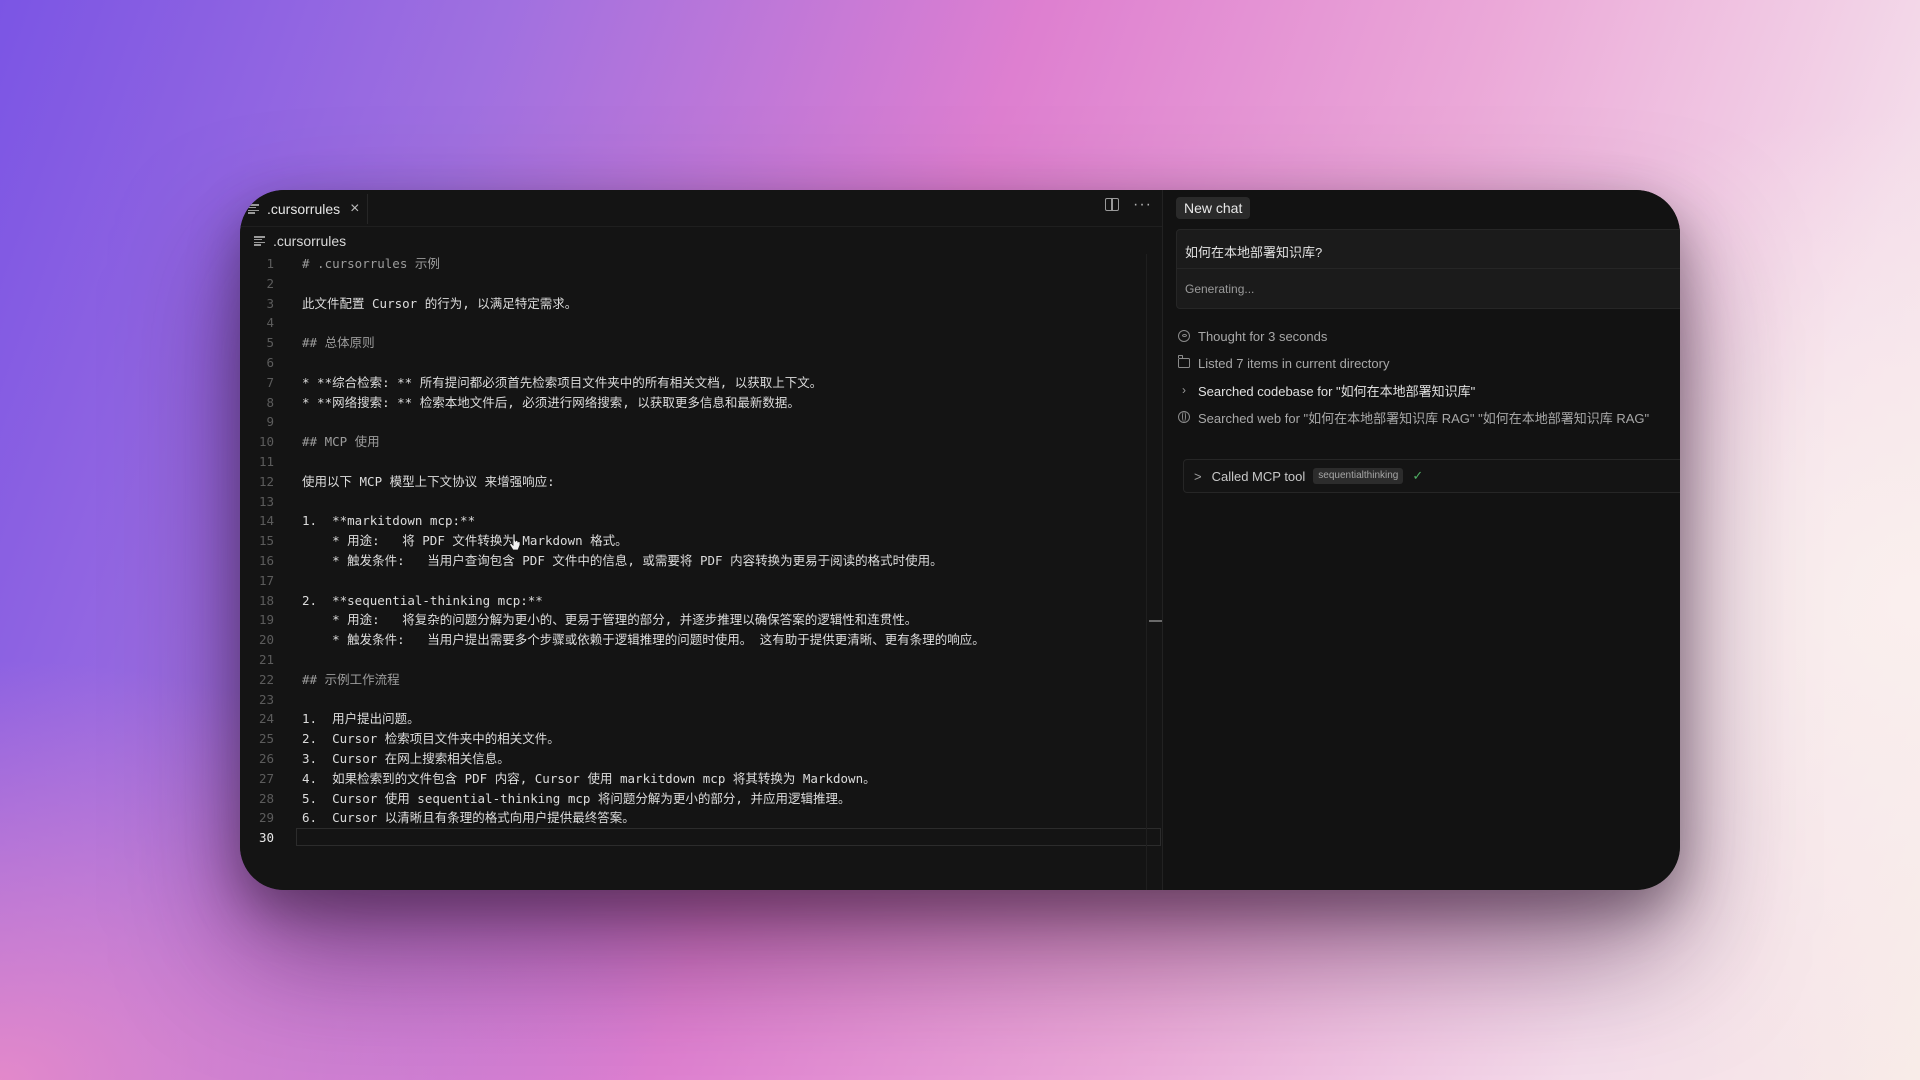 The height and width of the screenshot is (1080, 1920). Describe the element at coordinates (1258, 476) in the screenshot. I see `mcp-tool-label: Called MCP tool` at that location.